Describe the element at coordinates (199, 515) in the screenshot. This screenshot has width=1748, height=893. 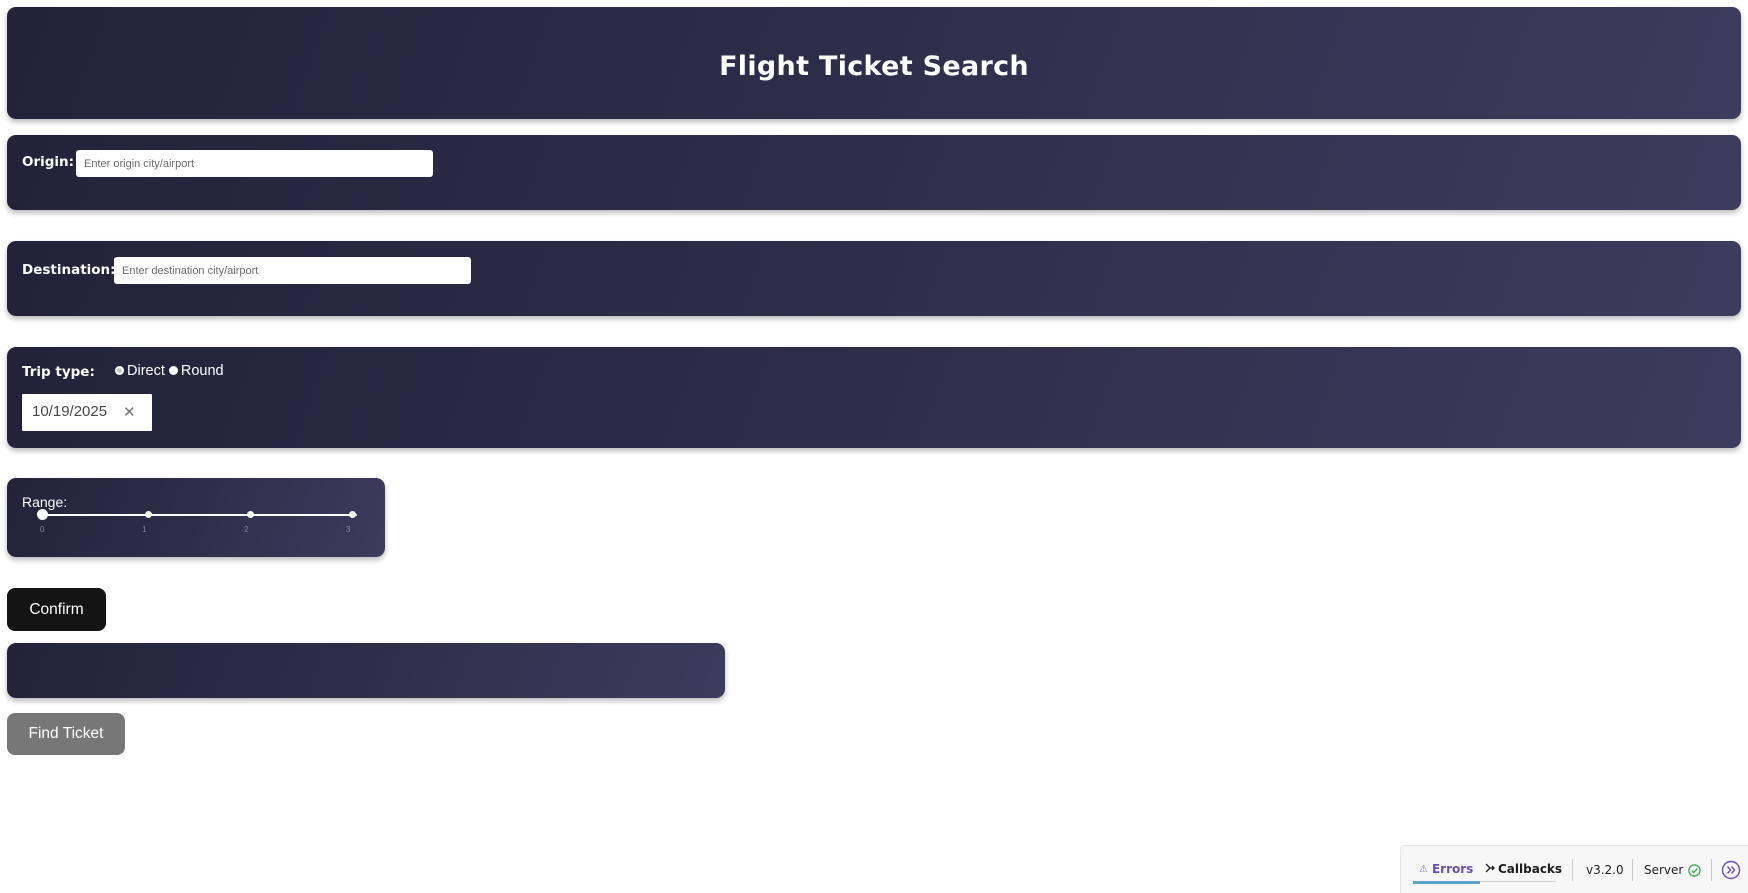
I see `range-slider-track` at that location.